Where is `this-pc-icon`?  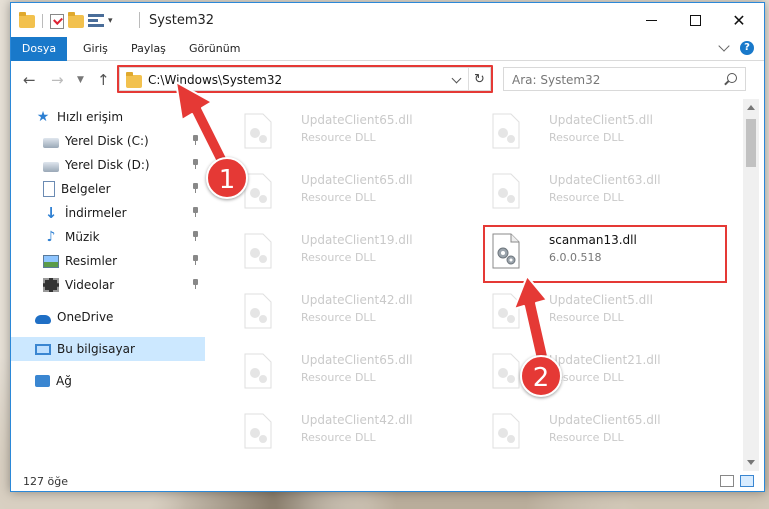 this-pc-icon is located at coordinates (43, 349).